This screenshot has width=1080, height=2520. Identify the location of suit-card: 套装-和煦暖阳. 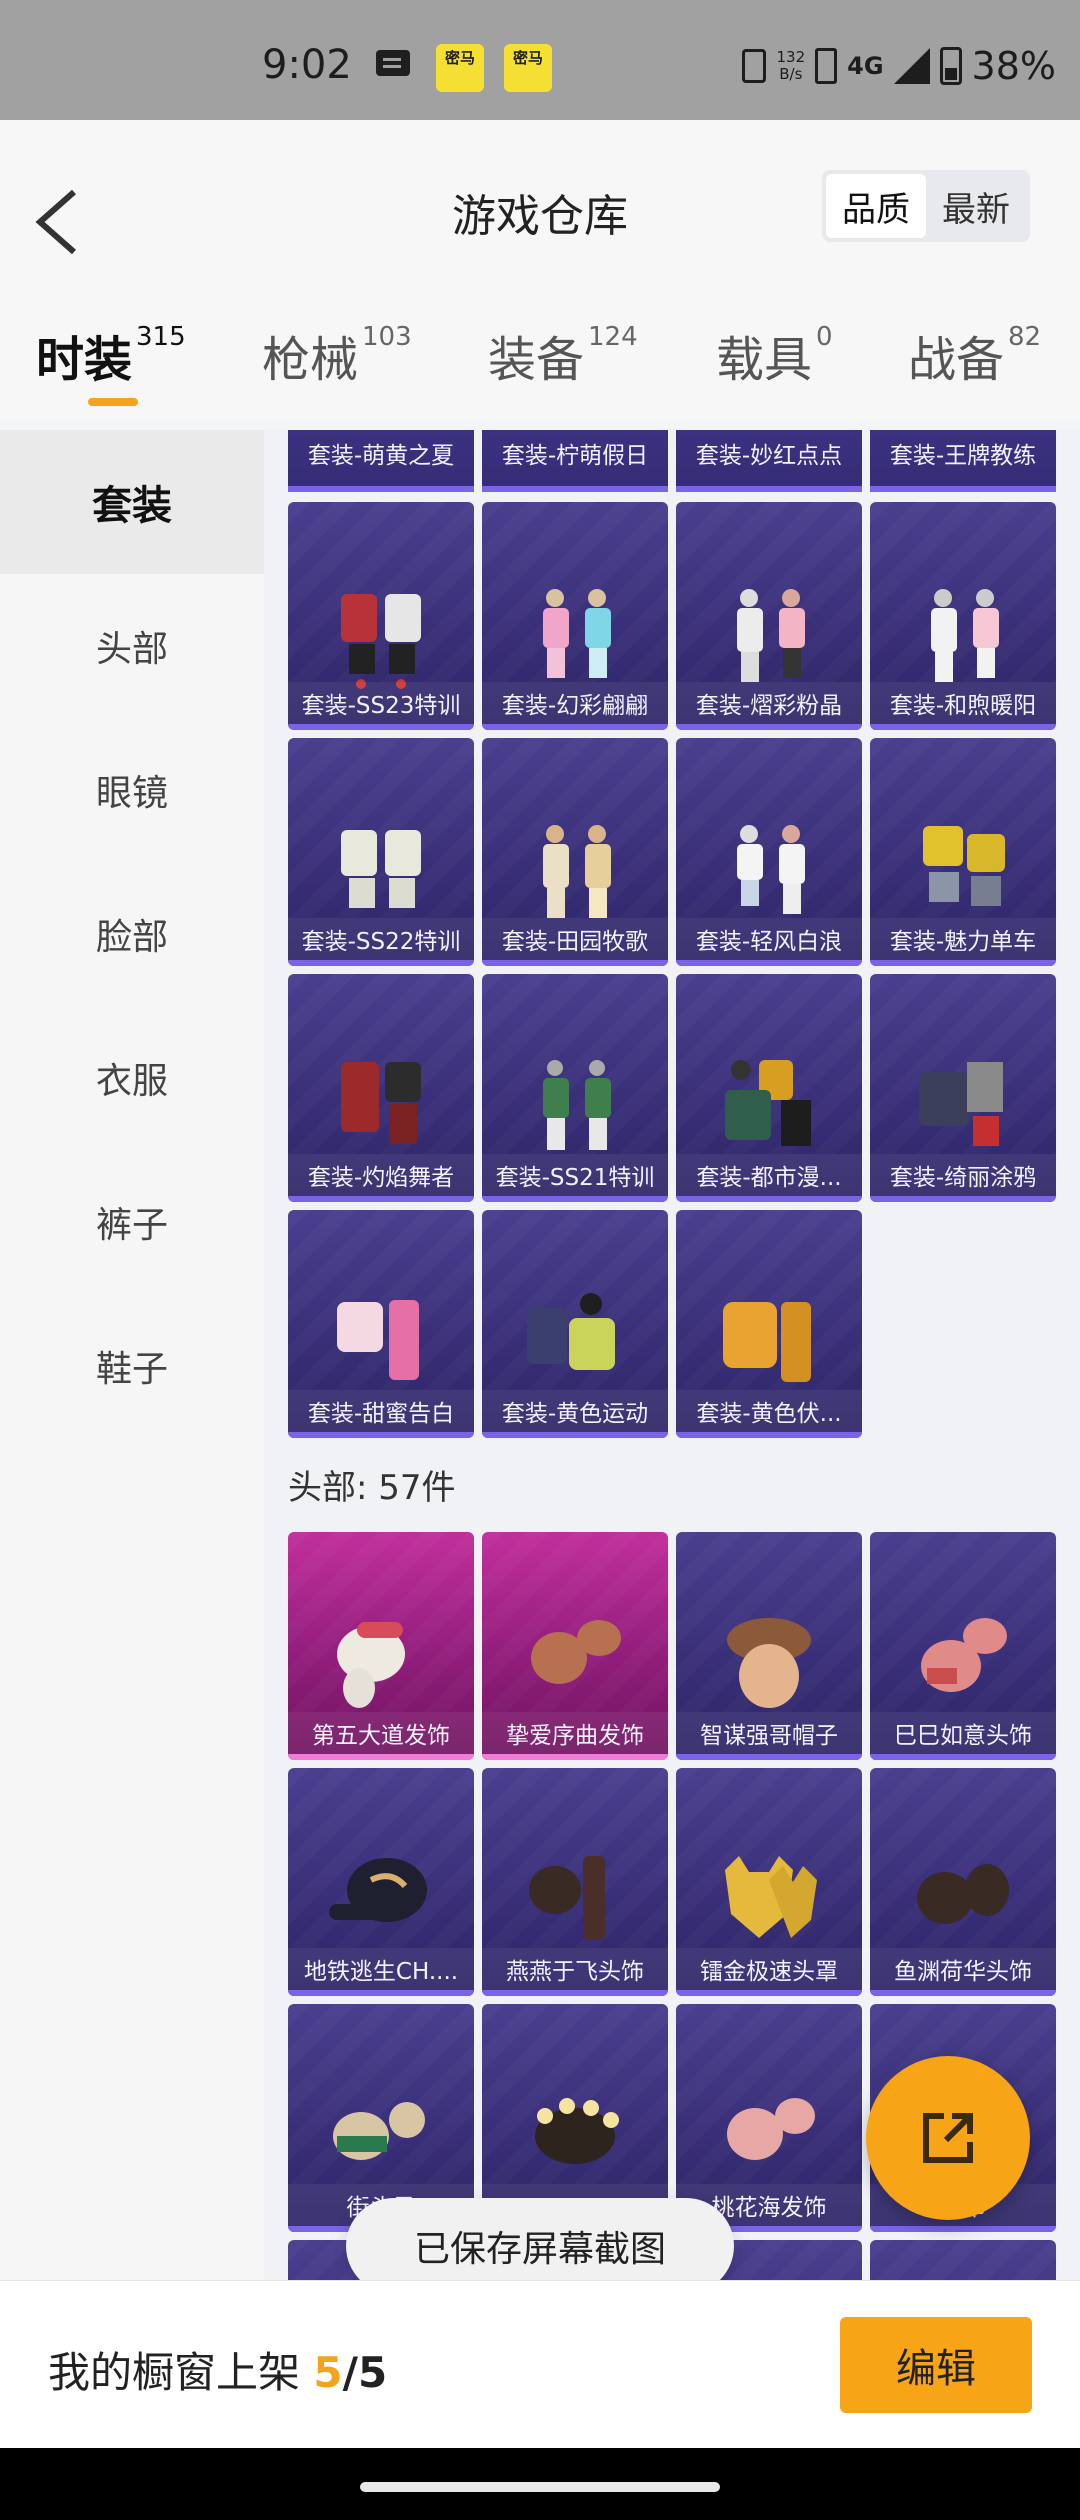
(963, 616).